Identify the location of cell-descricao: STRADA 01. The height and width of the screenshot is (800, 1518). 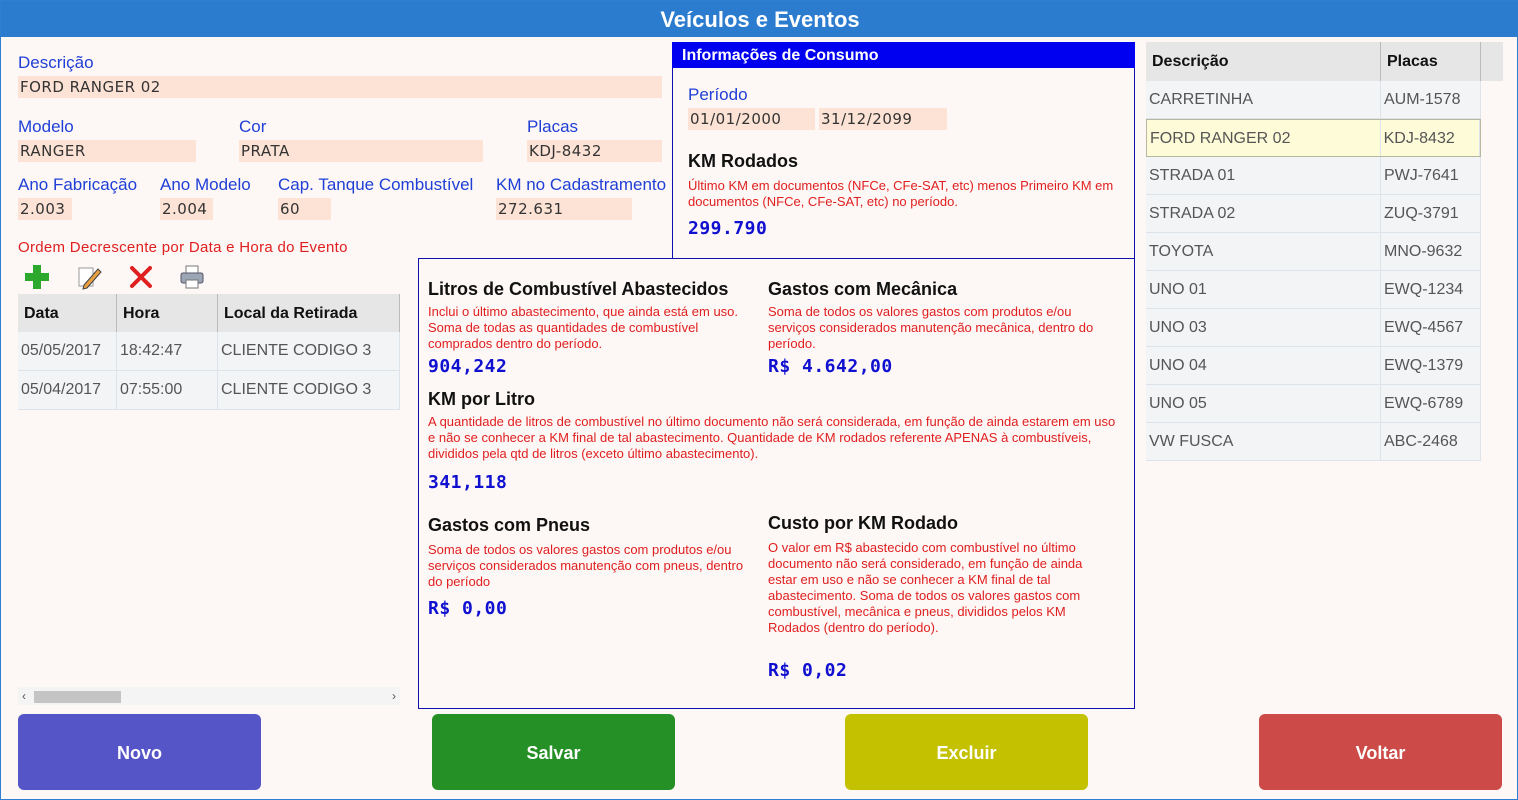
(1263, 175).